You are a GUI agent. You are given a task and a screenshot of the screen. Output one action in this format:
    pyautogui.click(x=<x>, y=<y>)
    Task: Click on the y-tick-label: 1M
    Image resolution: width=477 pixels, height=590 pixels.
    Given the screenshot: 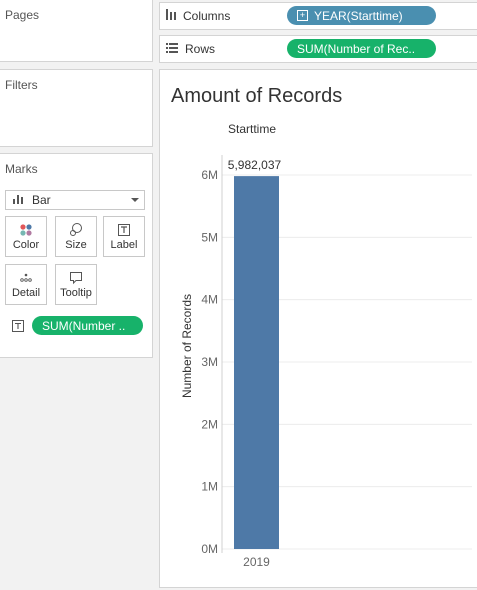 What is the action you would take?
    pyautogui.click(x=209, y=487)
    